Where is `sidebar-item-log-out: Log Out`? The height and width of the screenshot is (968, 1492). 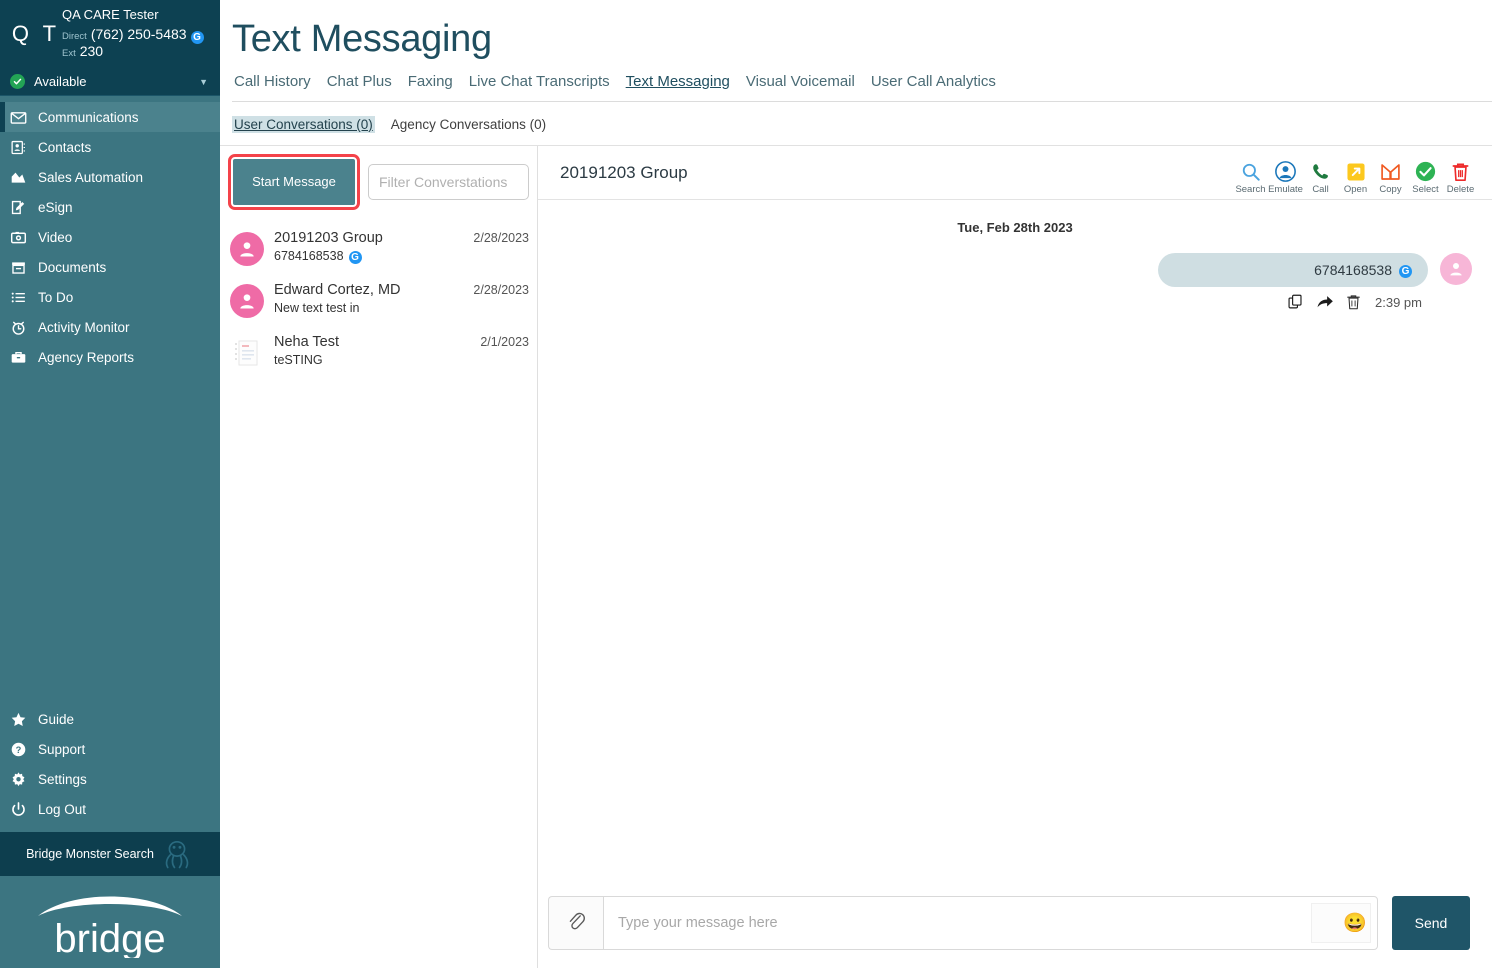 sidebar-item-log-out: Log Out is located at coordinates (110, 809).